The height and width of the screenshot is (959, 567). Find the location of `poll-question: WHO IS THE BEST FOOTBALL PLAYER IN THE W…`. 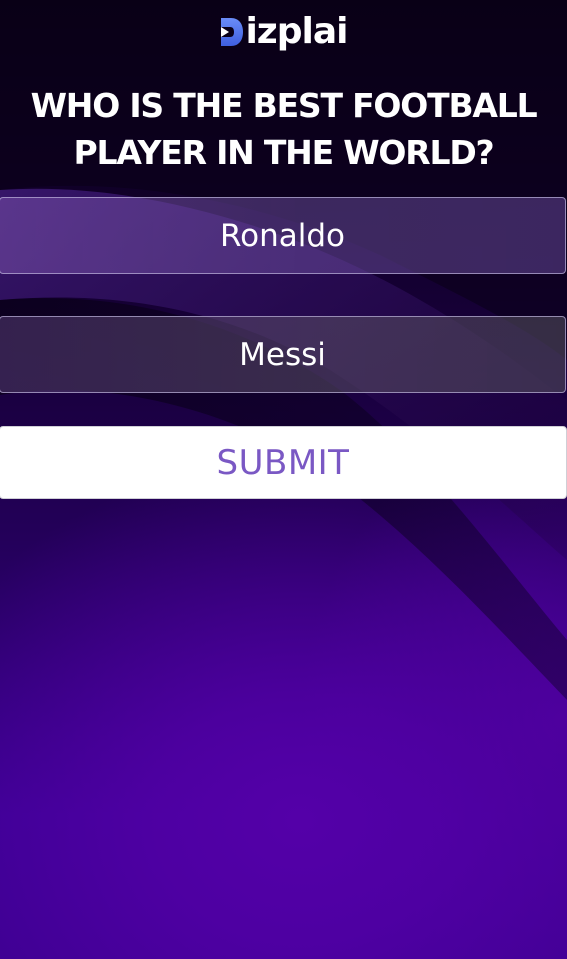

poll-question: WHO IS THE BEST FOOTBALL PLAYER IN THE W… is located at coordinates (284, 129).